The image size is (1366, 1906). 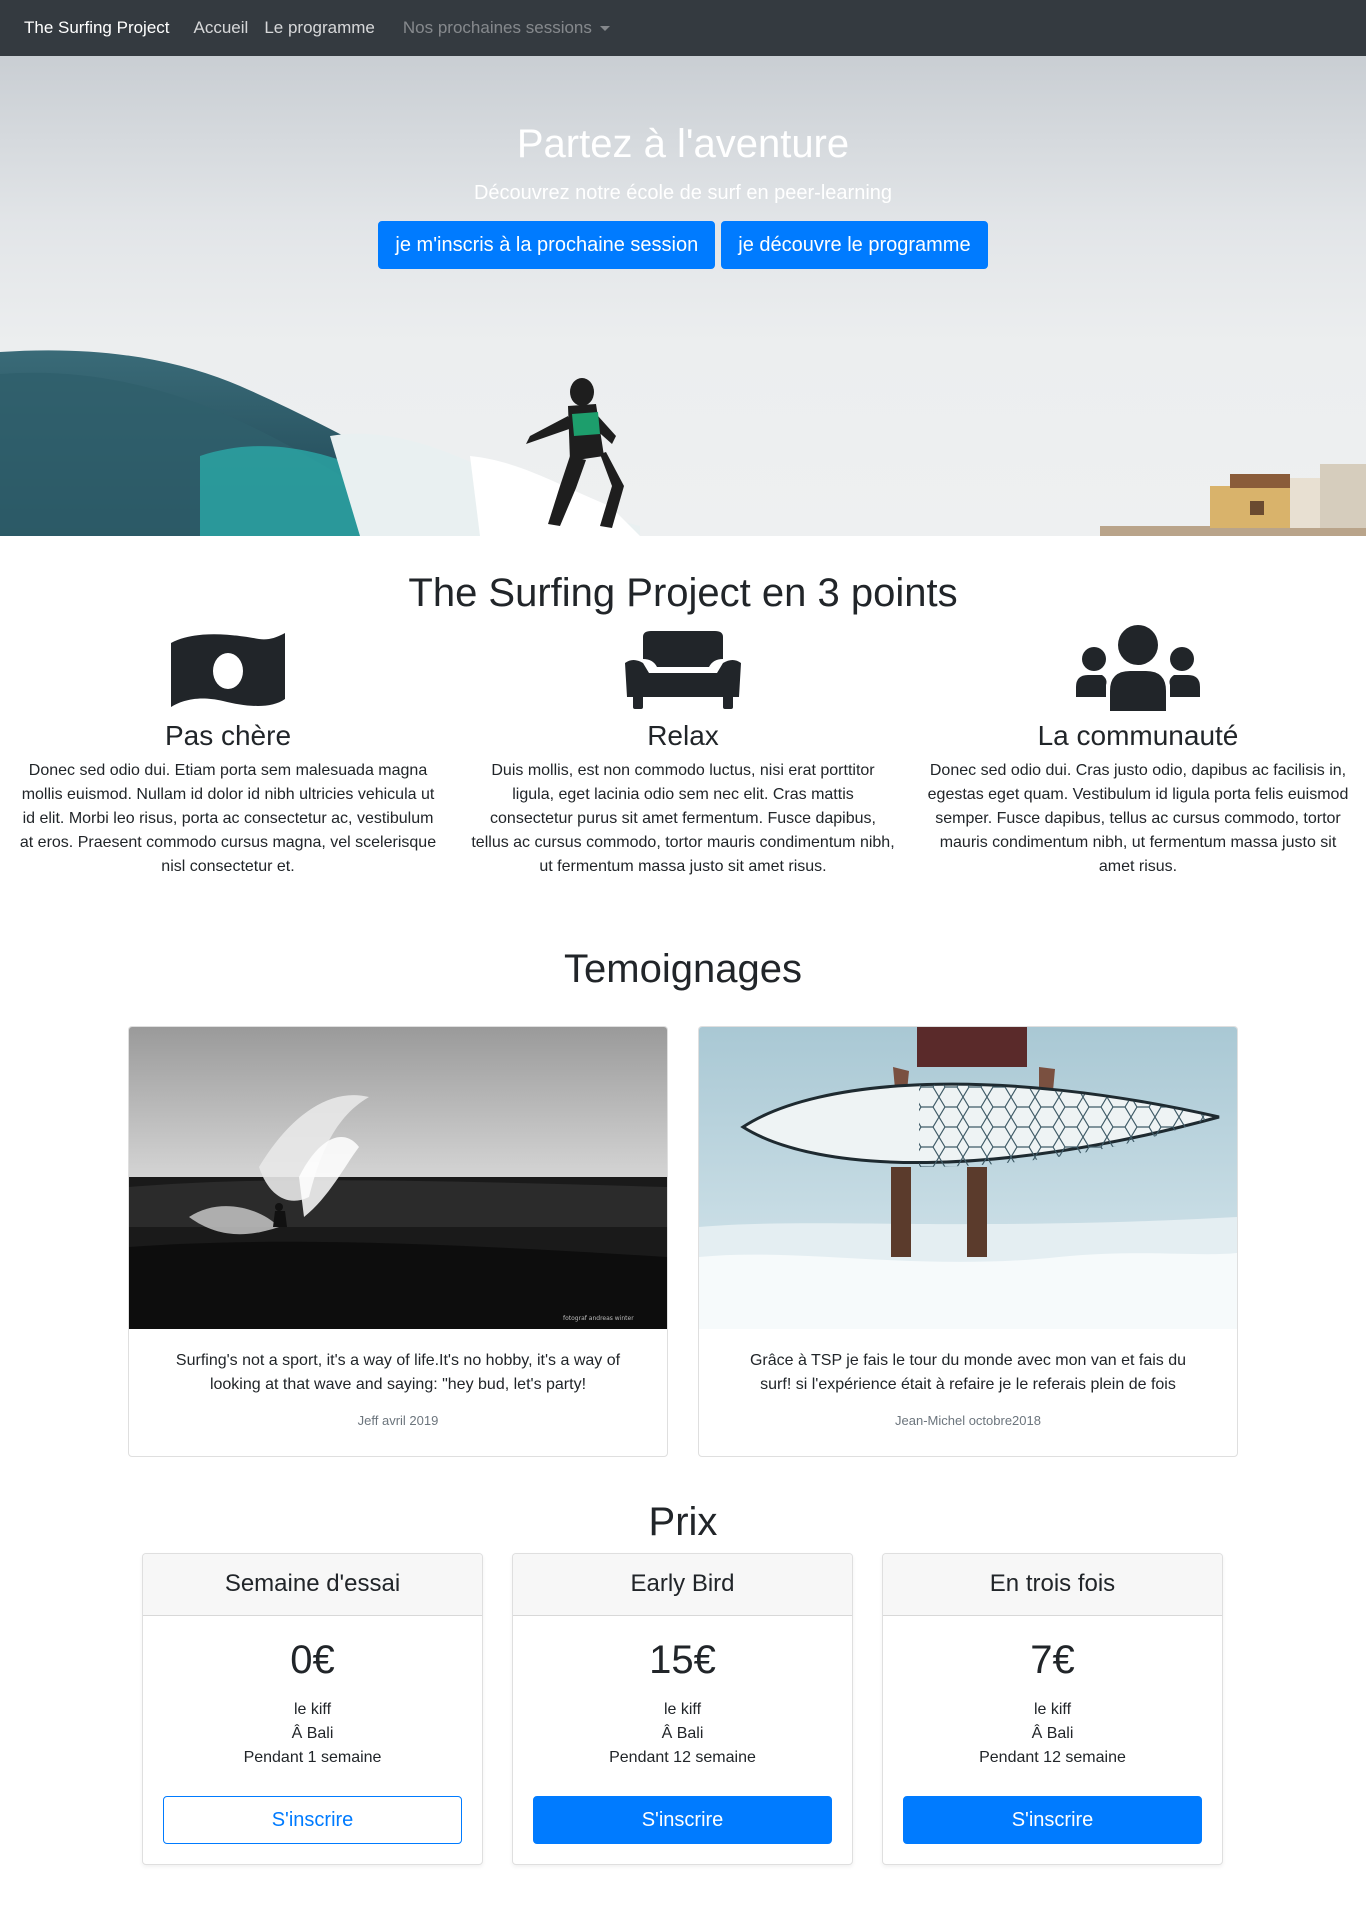 What do you see at coordinates (319, 28) in the screenshot?
I see `nav-link-programme: Le programme` at bounding box center [319, 28].